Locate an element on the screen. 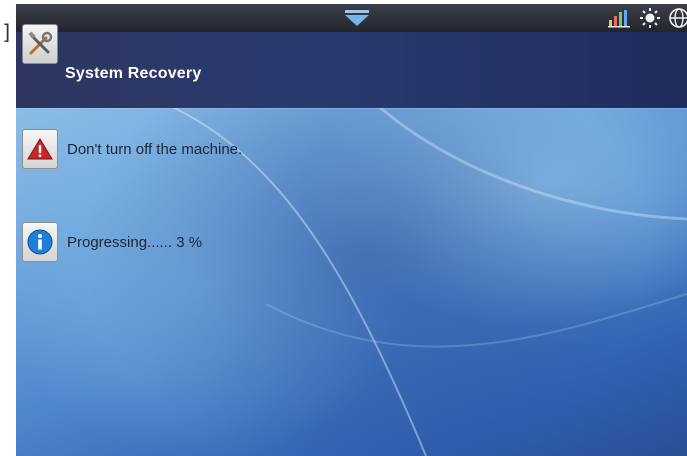 The width and height of the screenshot is (687, 456). status-bar is located at coordinates (351, 18).